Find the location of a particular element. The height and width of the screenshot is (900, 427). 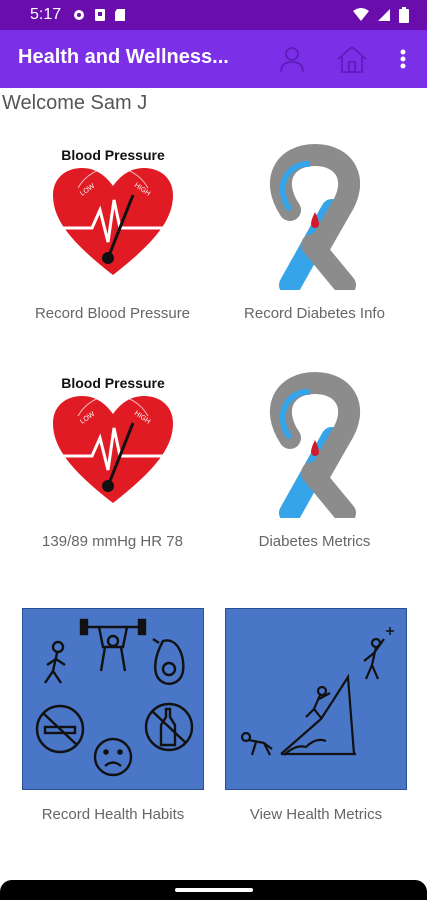

status-bar: 5:17 is located at coordinates (213, 15).